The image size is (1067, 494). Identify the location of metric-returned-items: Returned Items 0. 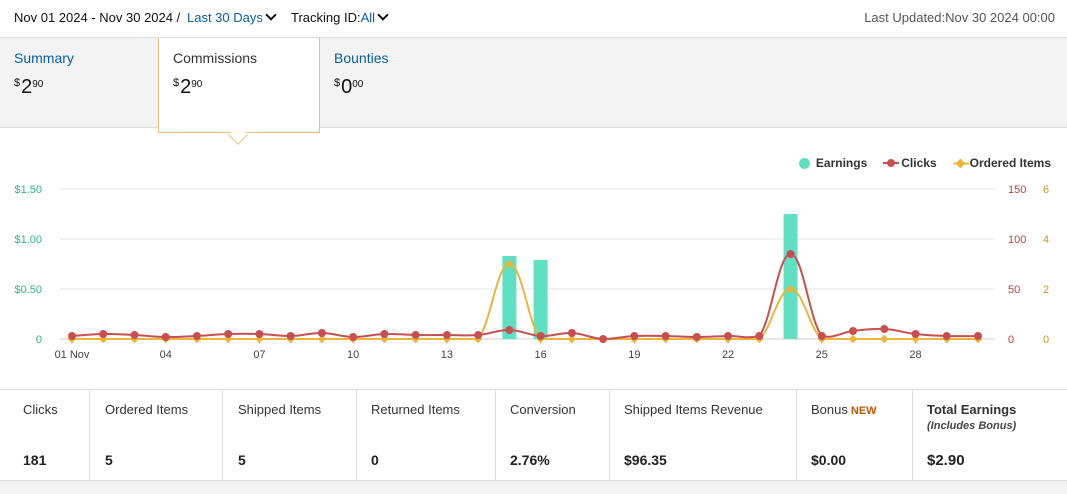
(426, 435).